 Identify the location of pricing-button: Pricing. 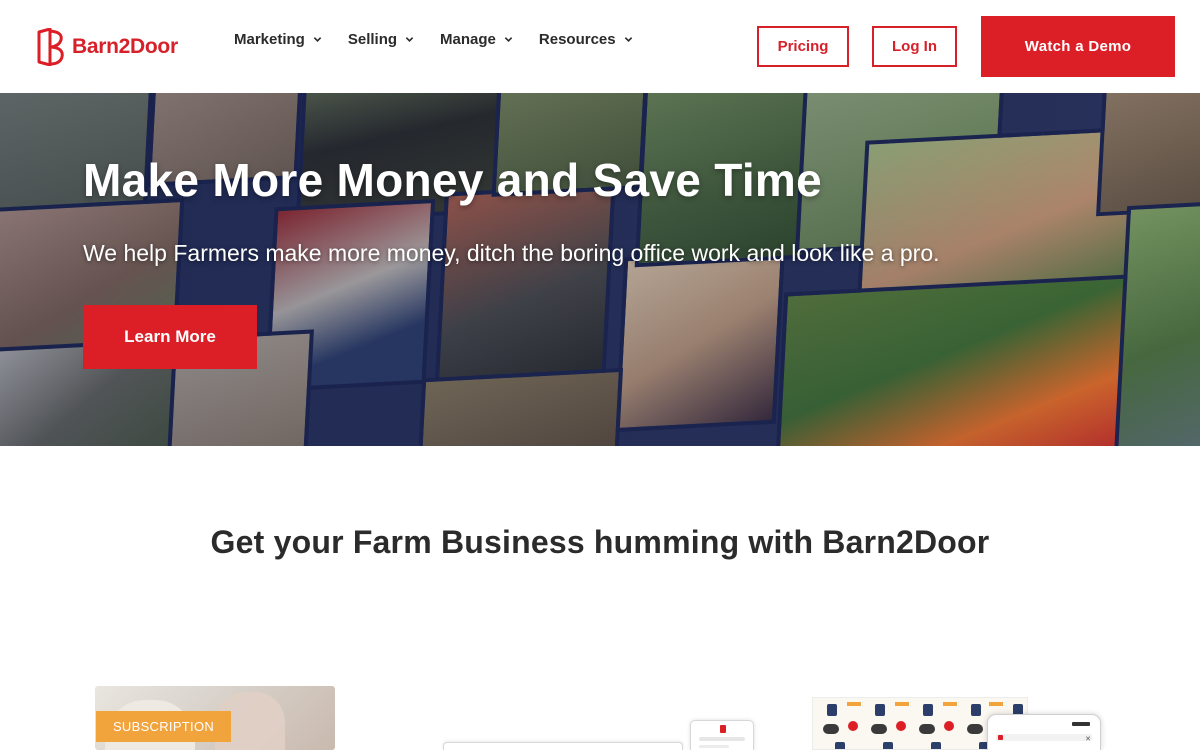
(803, 46).